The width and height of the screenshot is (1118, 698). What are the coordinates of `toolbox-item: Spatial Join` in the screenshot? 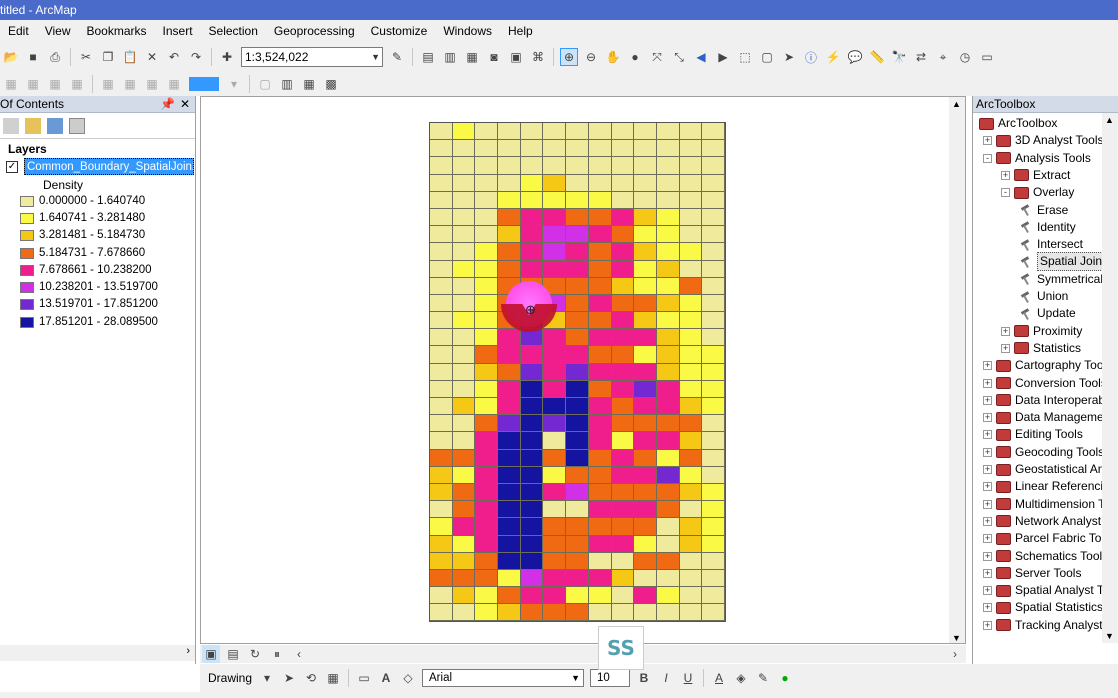 It's located at (1062, 262).